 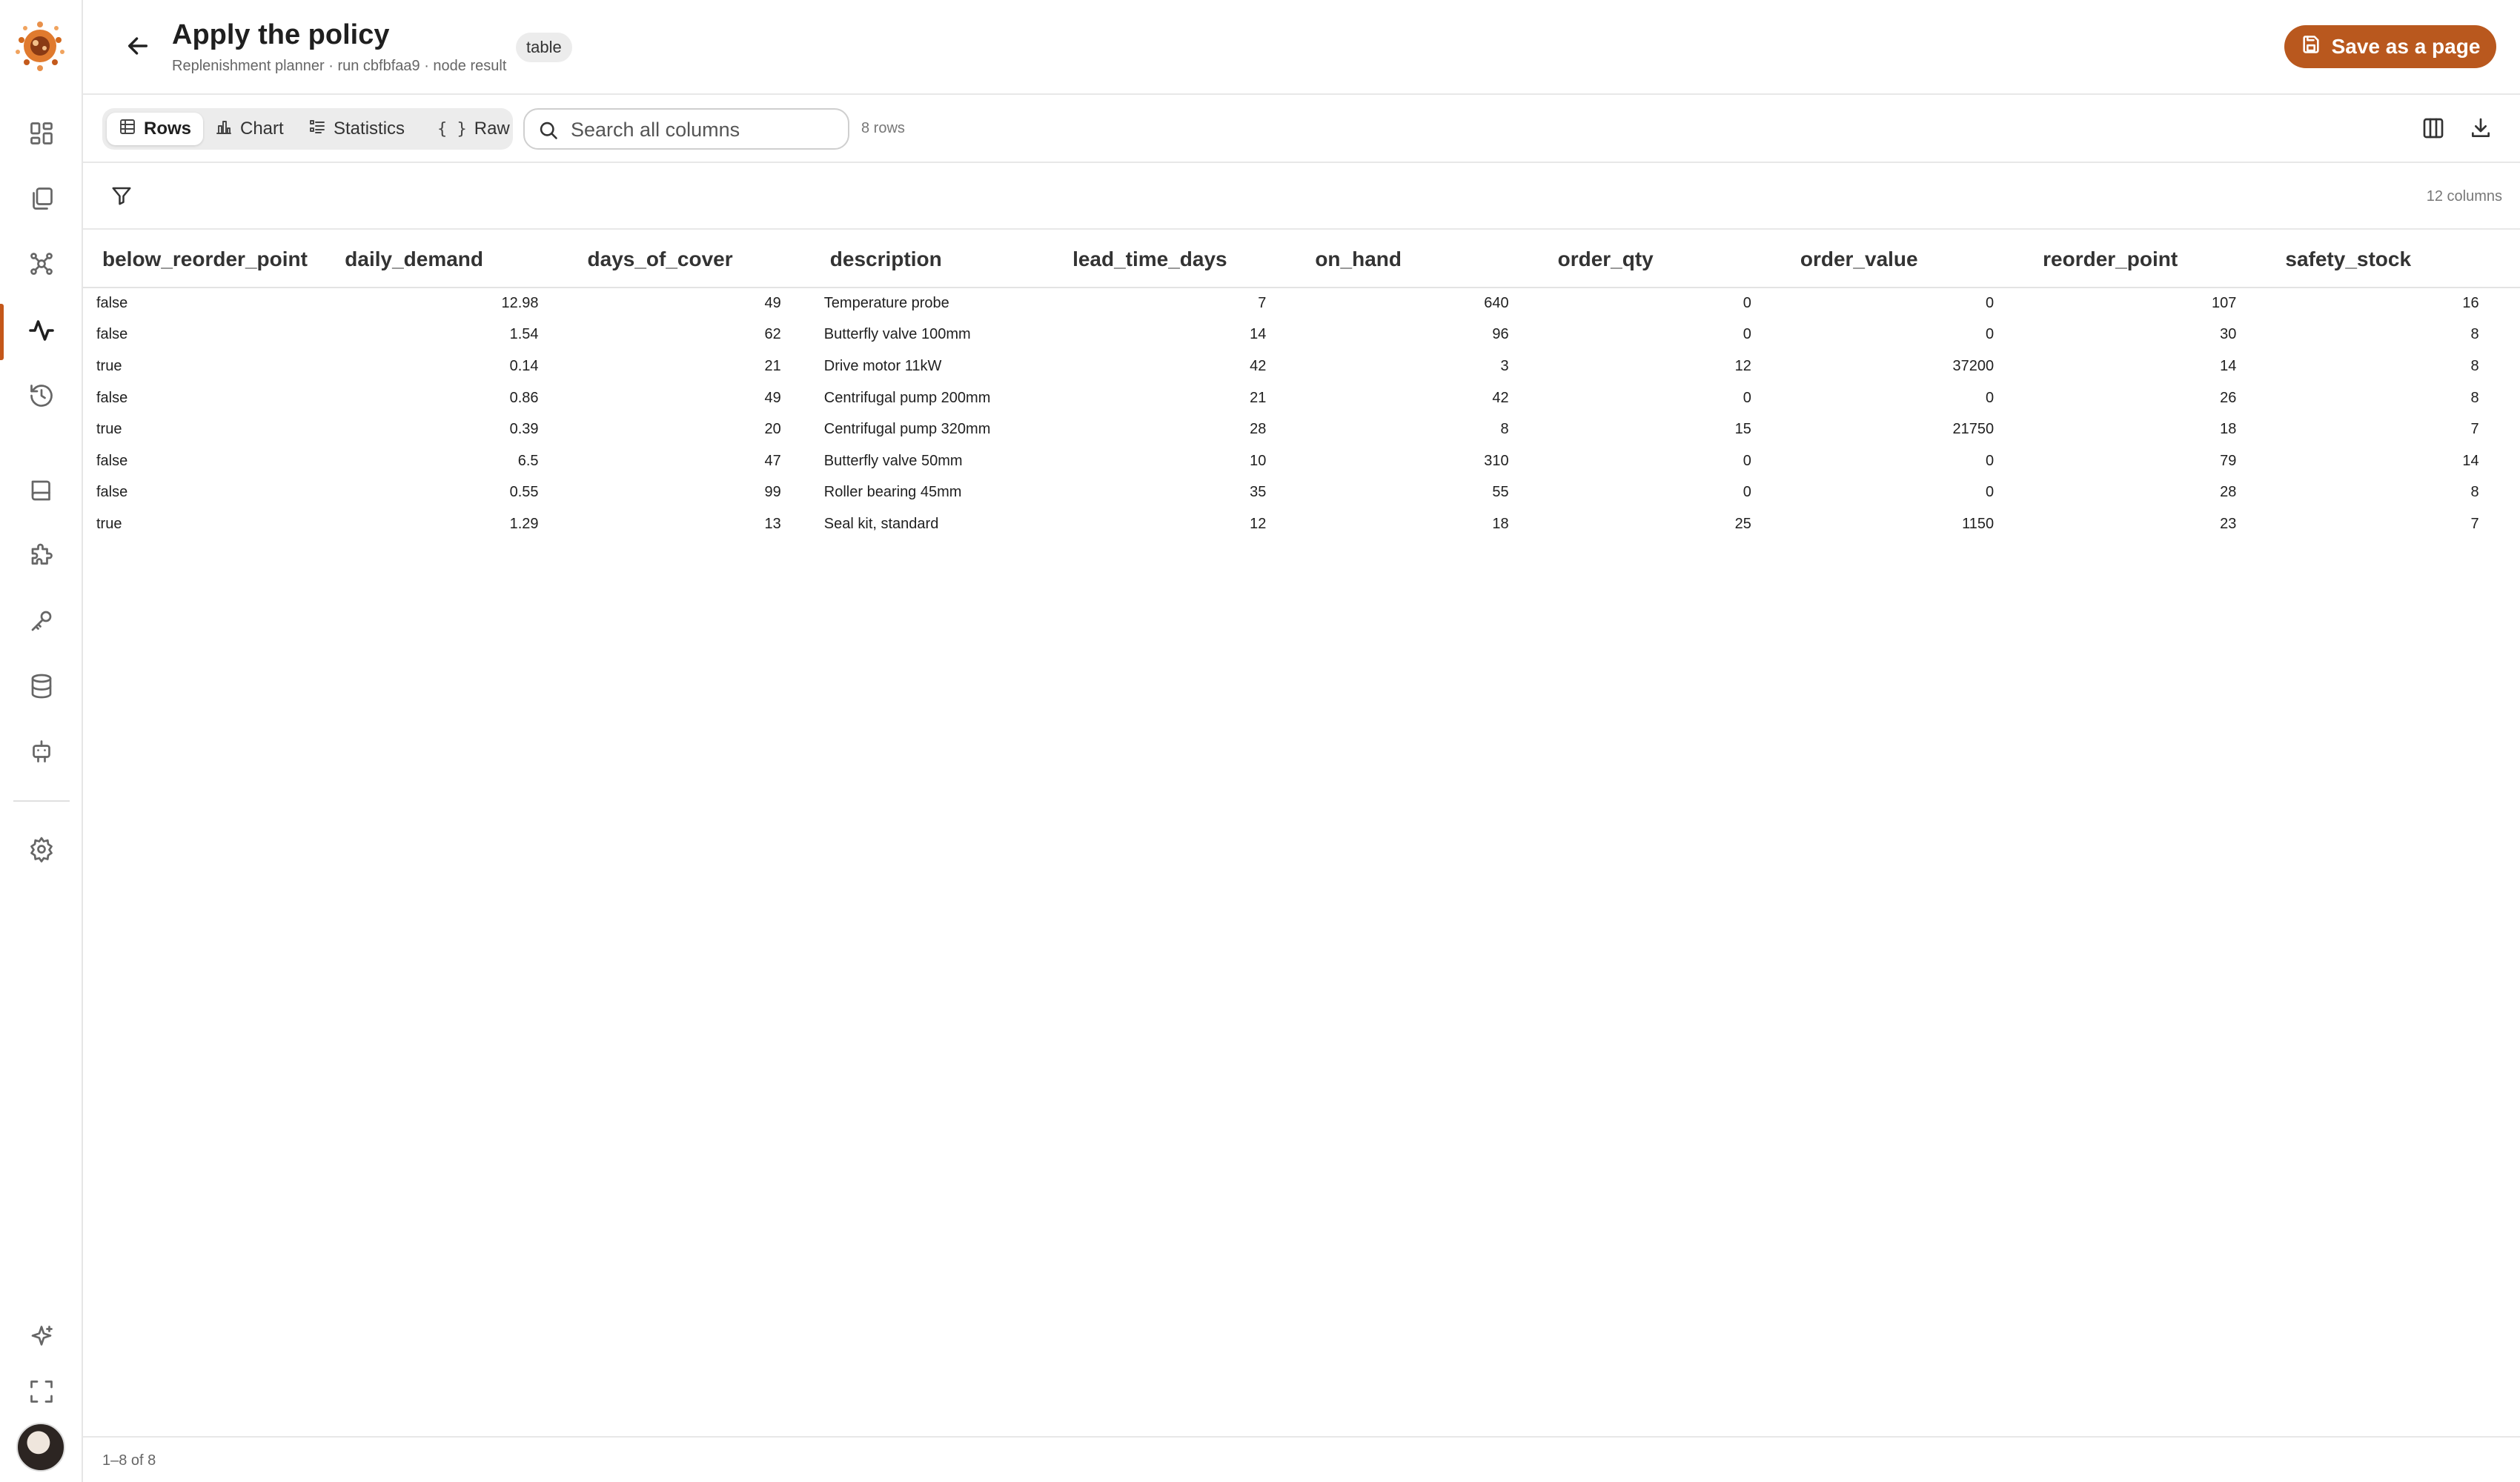 I want to click on table-cell-sku: PMP-320, so click(x=2515, y=429).